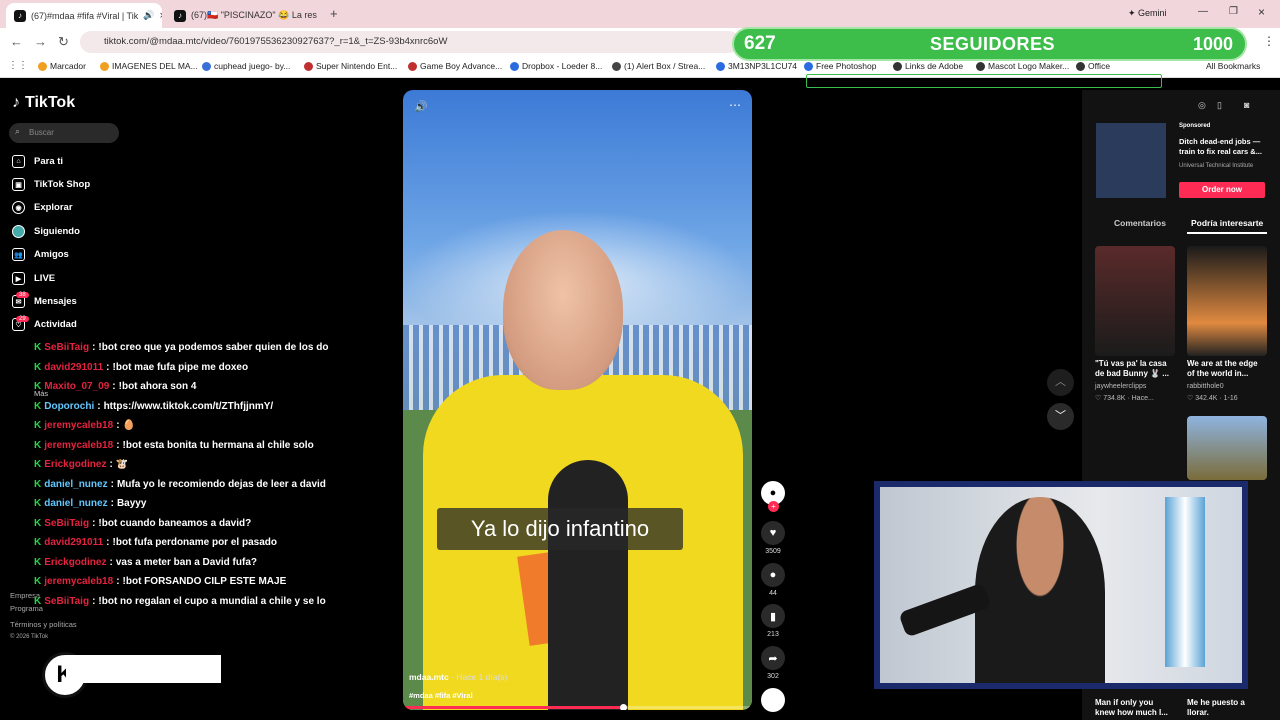  I want to click on chat-message: Kjeremycaleb18: 🥚, so click(84, 425).